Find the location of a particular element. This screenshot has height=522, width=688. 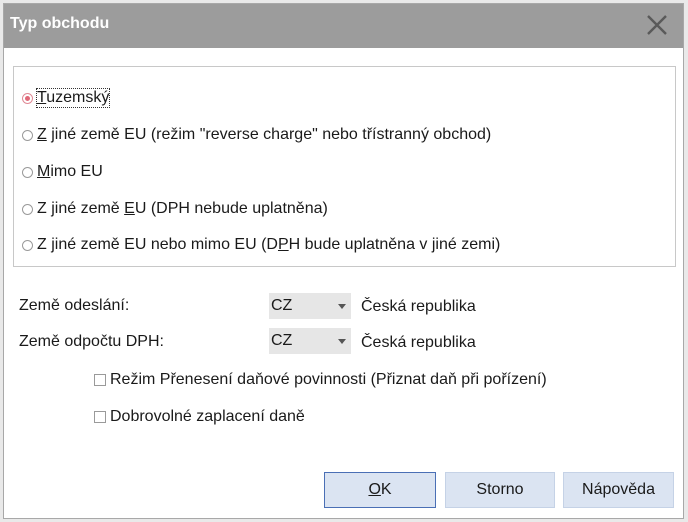

cancel-button-label: Storno is located at coordinates (500, 489).